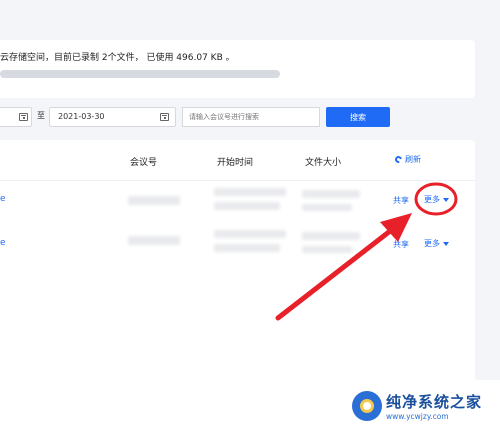 The image size is (500, 428). What do you see at coordinates (235, 163) in the screenshot?
I see `column-header-start-time: 开始时间` at bounding box center [235, 163].